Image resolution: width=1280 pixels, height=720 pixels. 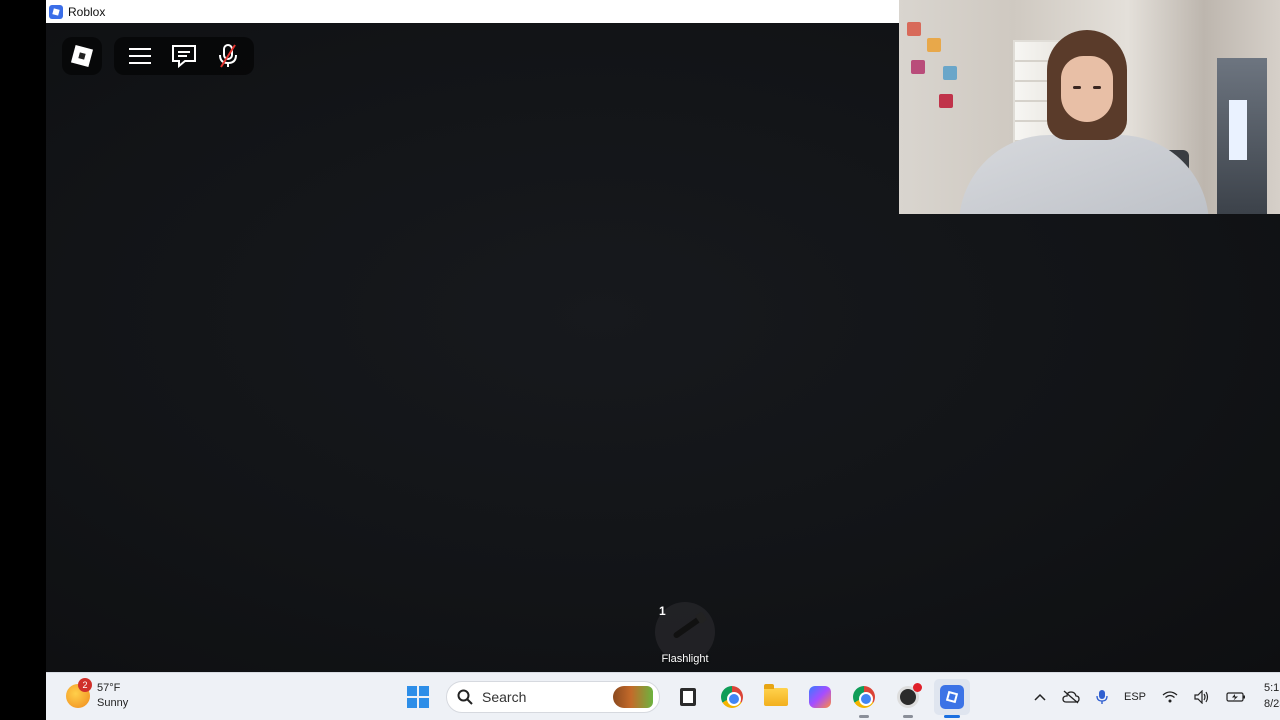 I want to click on chrome-button, so click(x=732, y=697).